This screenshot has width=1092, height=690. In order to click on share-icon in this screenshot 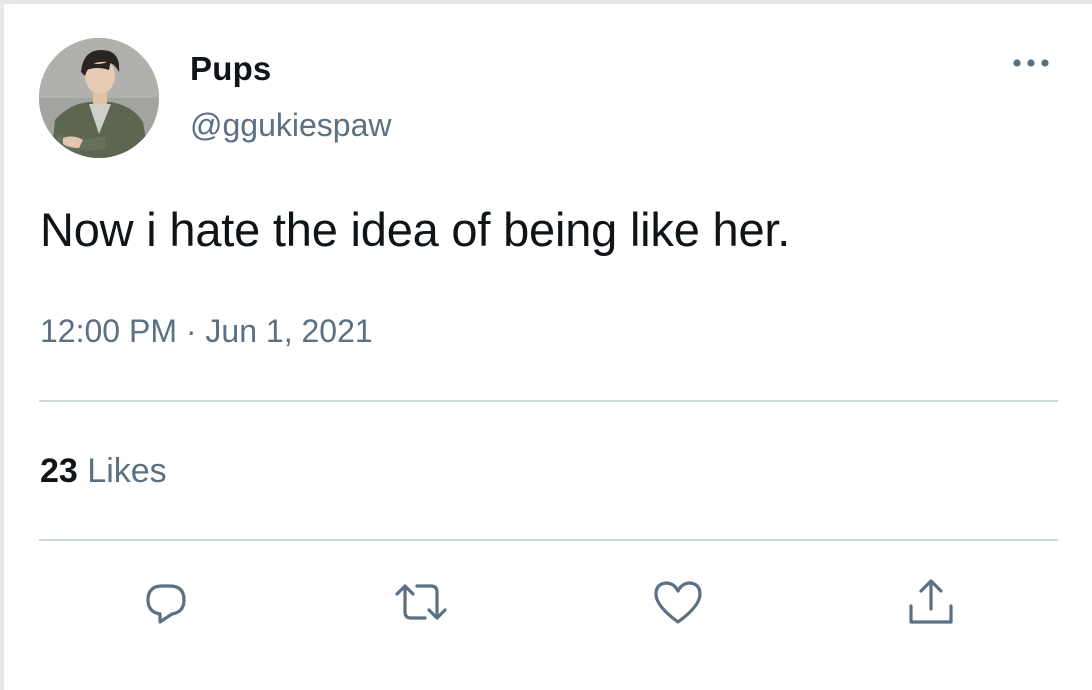, I will do `click(931, 601)`.